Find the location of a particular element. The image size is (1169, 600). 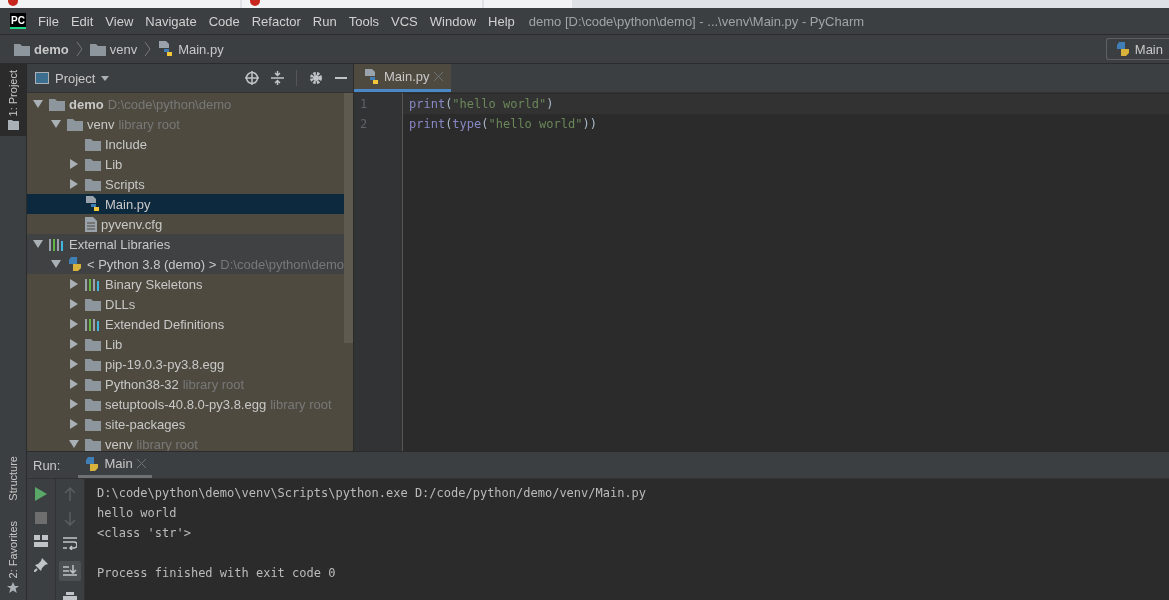

tree-item: External Libraries is located at coordinates (185, 244).